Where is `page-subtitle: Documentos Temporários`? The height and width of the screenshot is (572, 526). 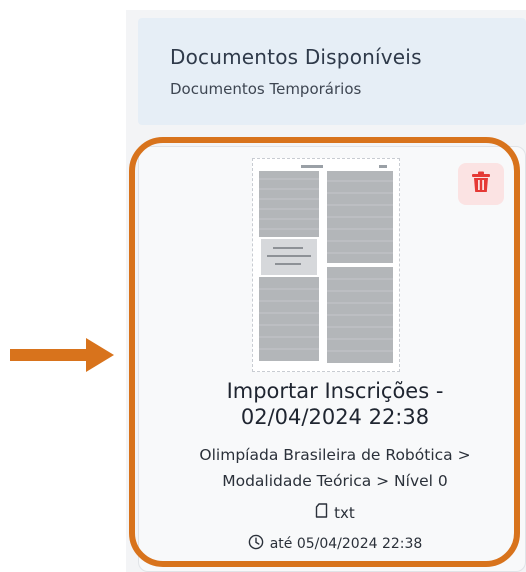
page-subtitle: Documentos Temporários is located at coordinates (266, 89).